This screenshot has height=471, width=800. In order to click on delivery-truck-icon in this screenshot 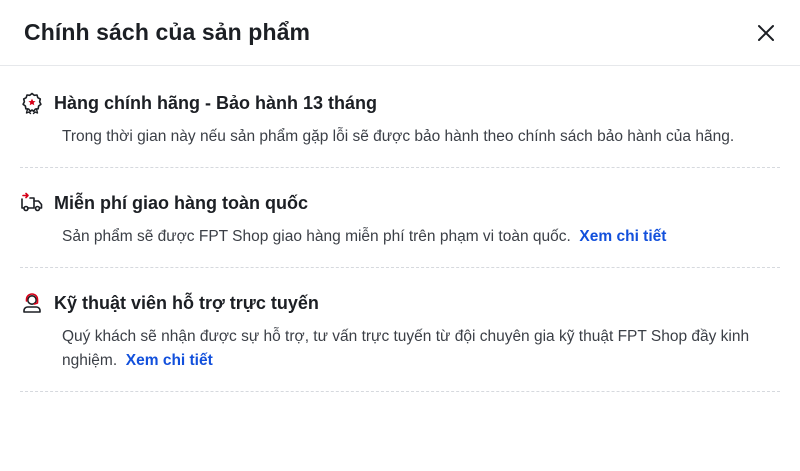, I will do `click(32, 203)`.